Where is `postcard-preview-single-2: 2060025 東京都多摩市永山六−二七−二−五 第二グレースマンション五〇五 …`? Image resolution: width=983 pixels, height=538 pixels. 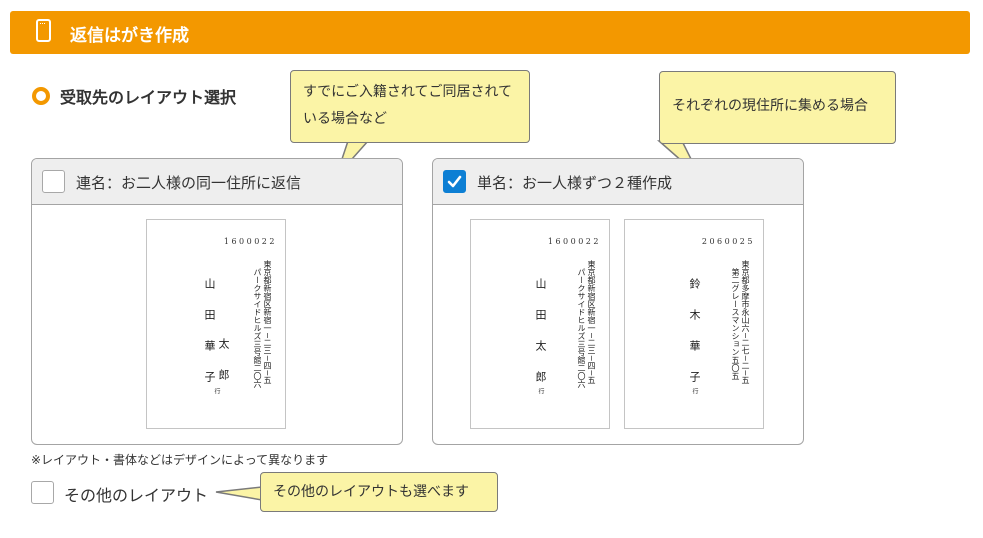
postcard-preview-single-2: 2060025 東京都多摩市永山六−二七−二−五 第二グレースマンション五〇五 … is located at coordinates (694, 324).